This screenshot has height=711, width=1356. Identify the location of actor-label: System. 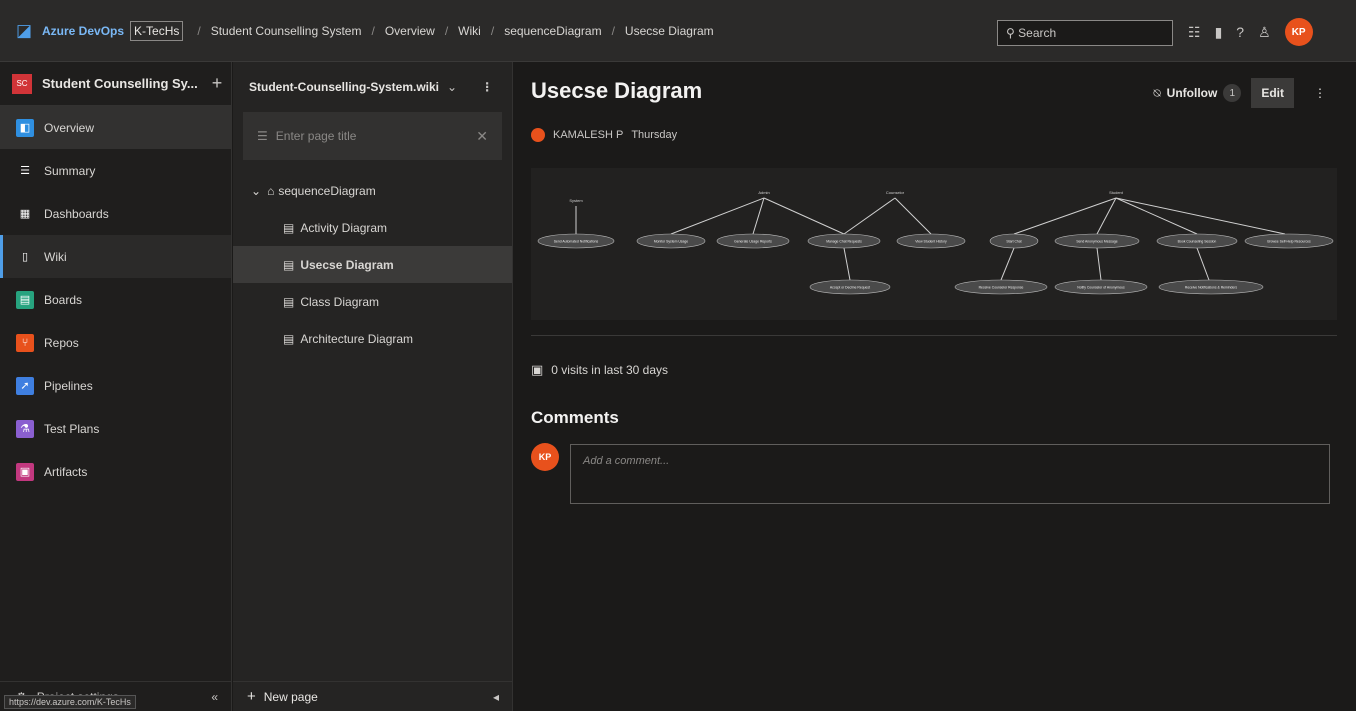
(576, 200).